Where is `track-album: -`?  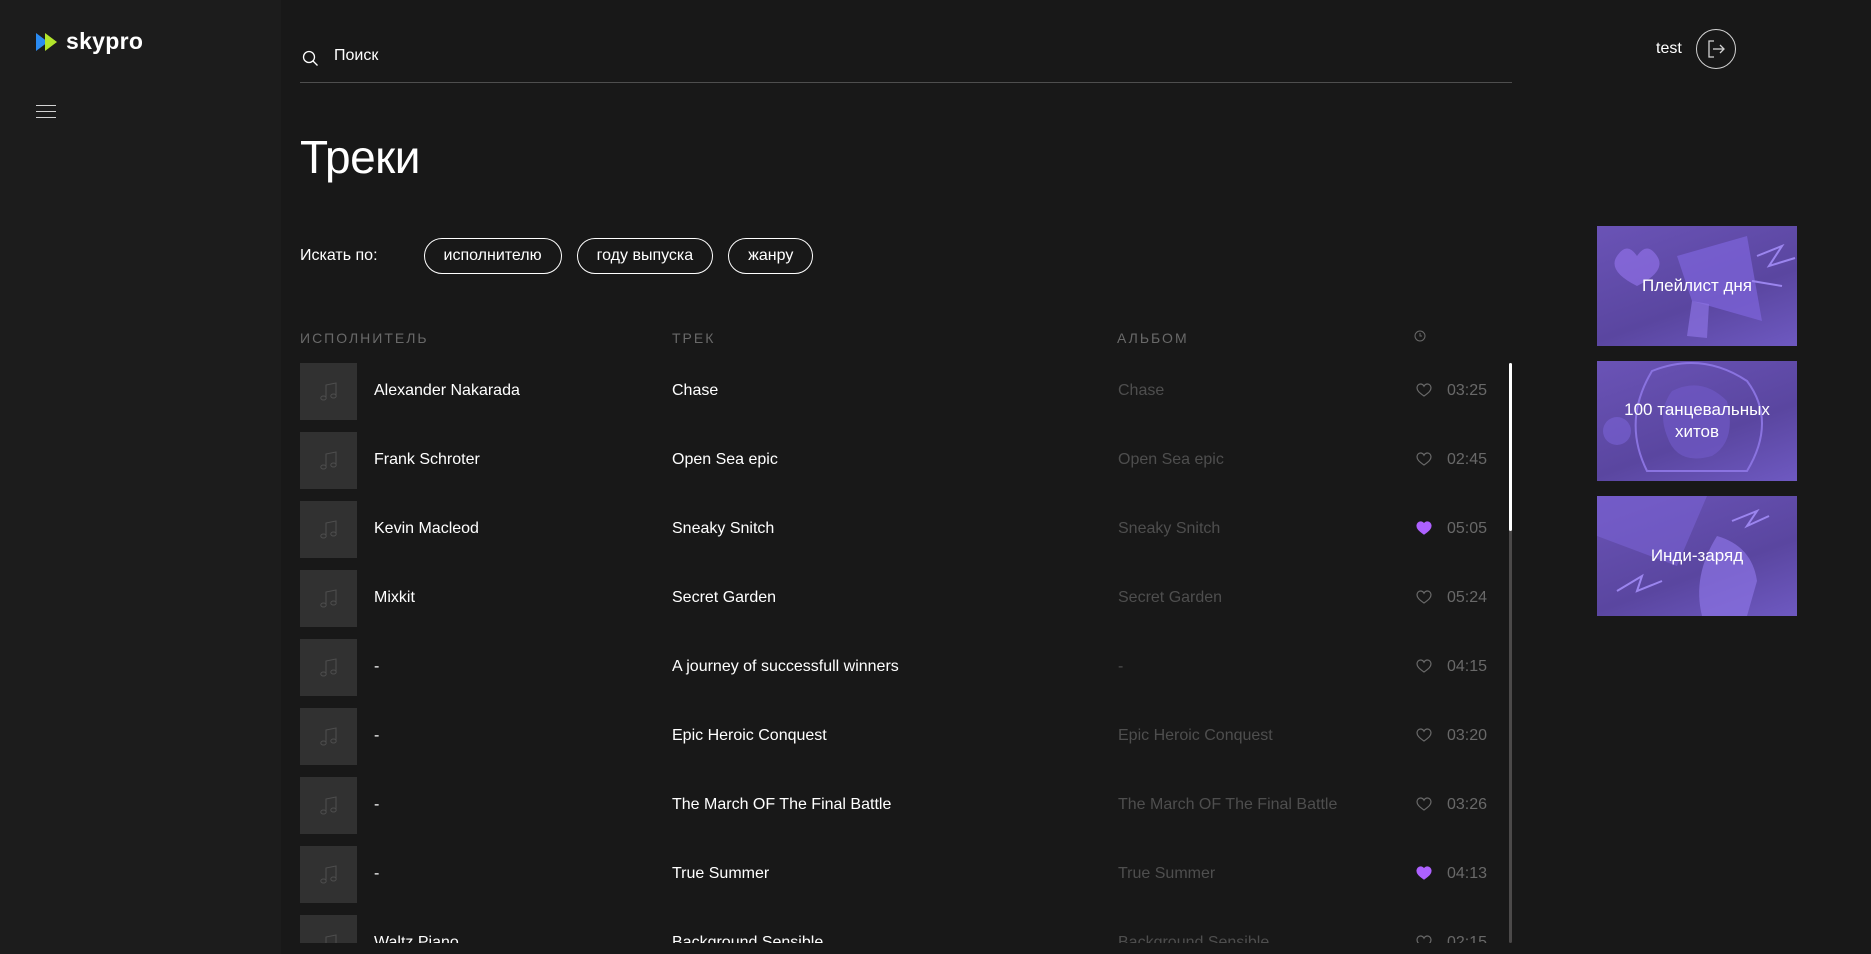
track-album: - is located at coordinates (1120, 667).